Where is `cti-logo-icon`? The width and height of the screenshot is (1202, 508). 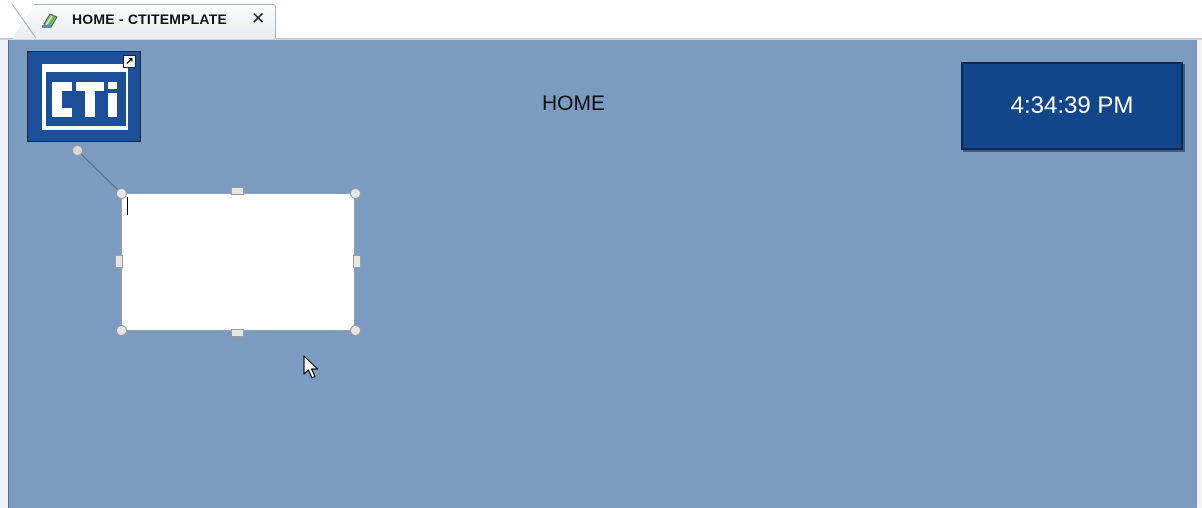
cti-logo-icon is located at coordinates (85, 97).